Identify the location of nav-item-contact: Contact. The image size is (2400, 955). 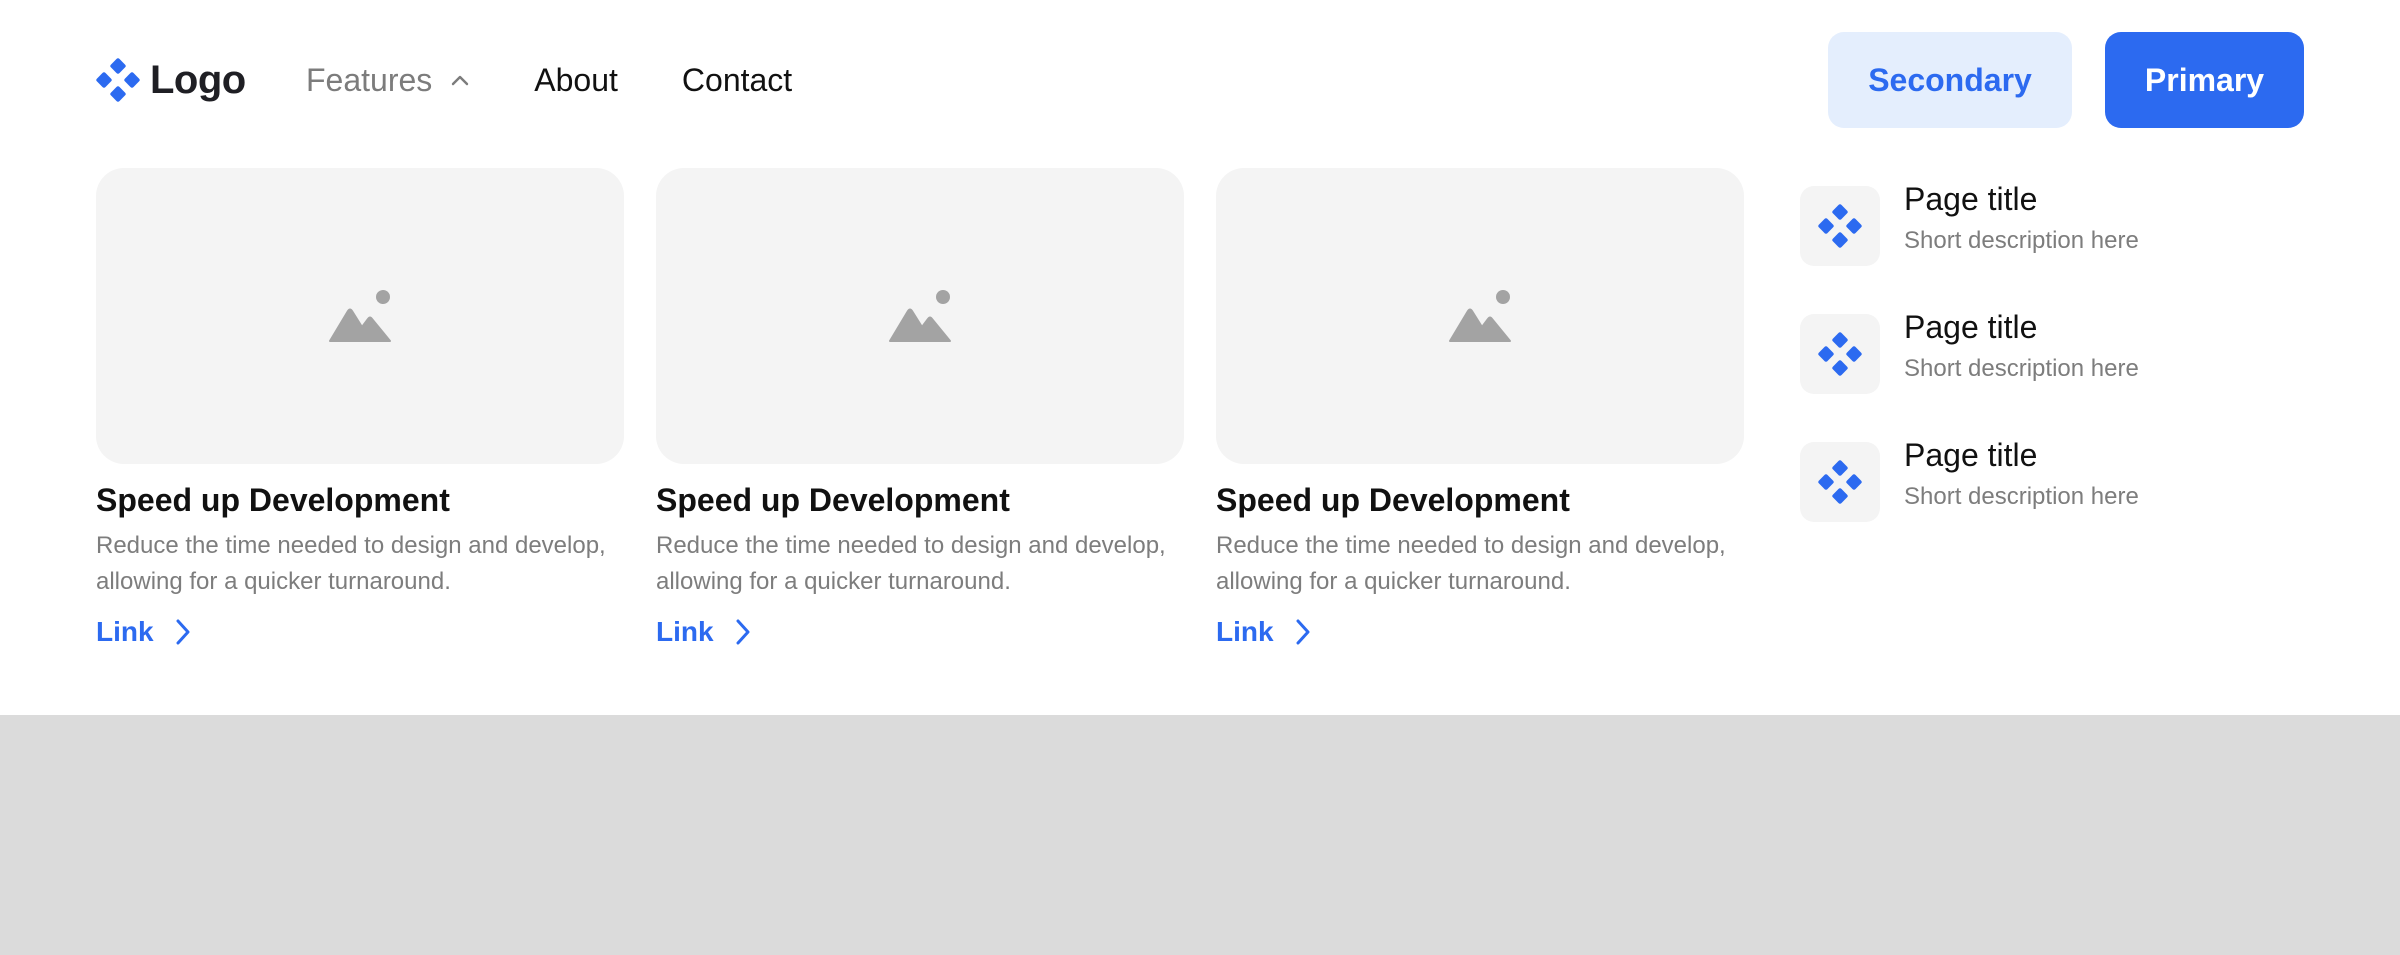
(737, 80).